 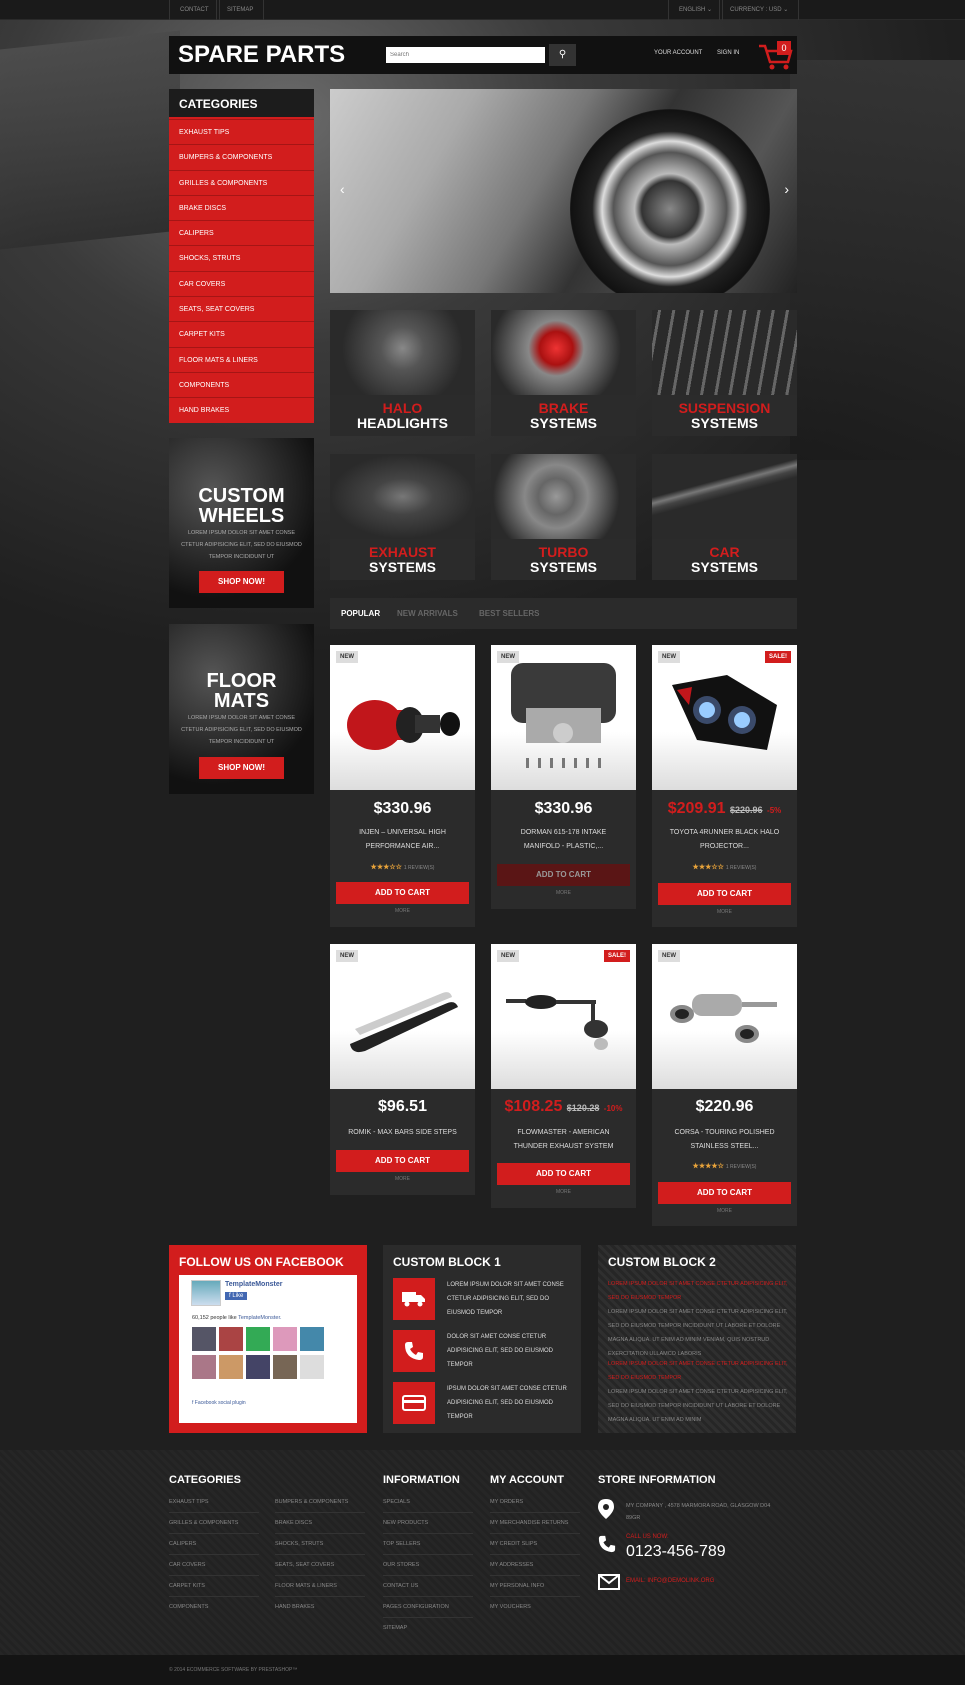 What do you see at coordinates (676, 1552) in the screenshot?
I see `store-phone: 0123-456-789` at bounding box center [676, 1552].